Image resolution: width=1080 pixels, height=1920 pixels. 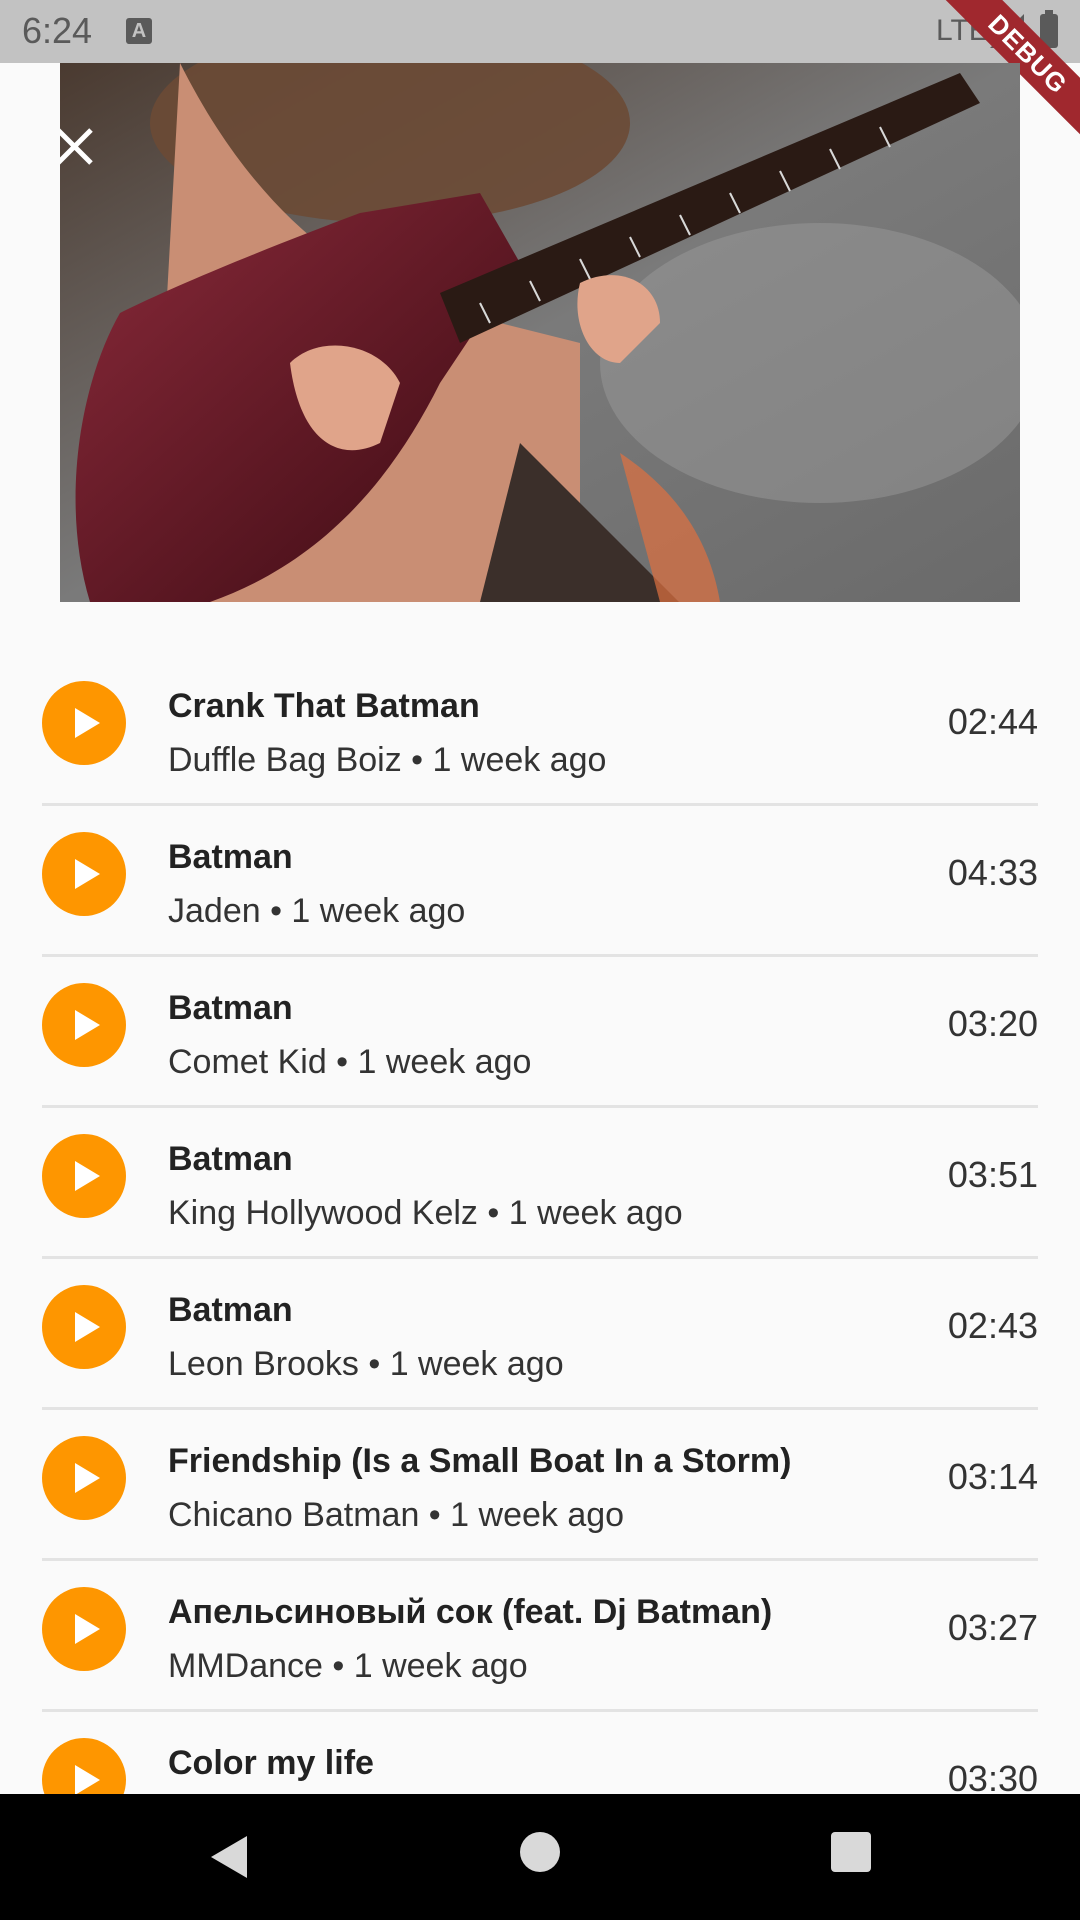 What do you see at coordinates (992, 1776) in the screenshot?
I see `track-duration: 03:30` at bounding box center [992, 1776].